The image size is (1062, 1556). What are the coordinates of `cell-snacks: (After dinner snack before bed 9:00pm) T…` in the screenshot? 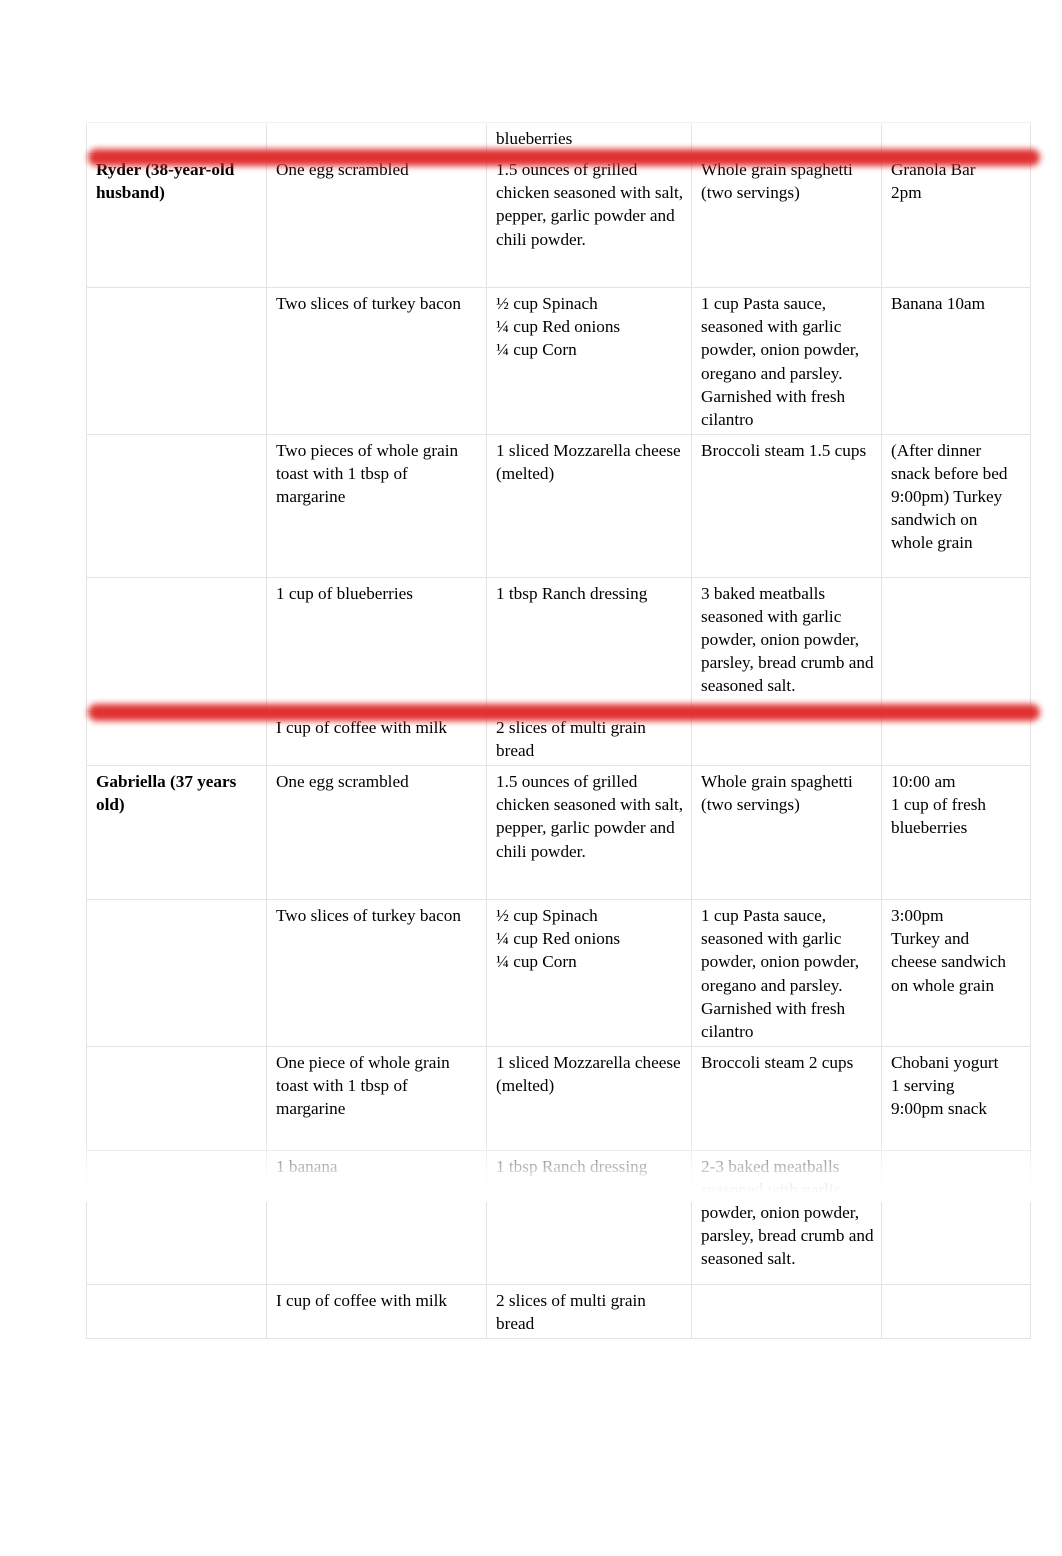 It's located at (956, 505).